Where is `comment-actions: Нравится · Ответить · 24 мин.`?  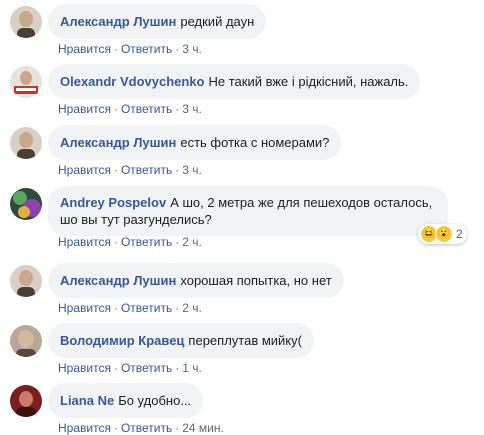 comment-actions: Нравится · Ответить · 24 мин. is located at coordinates (141, 428).